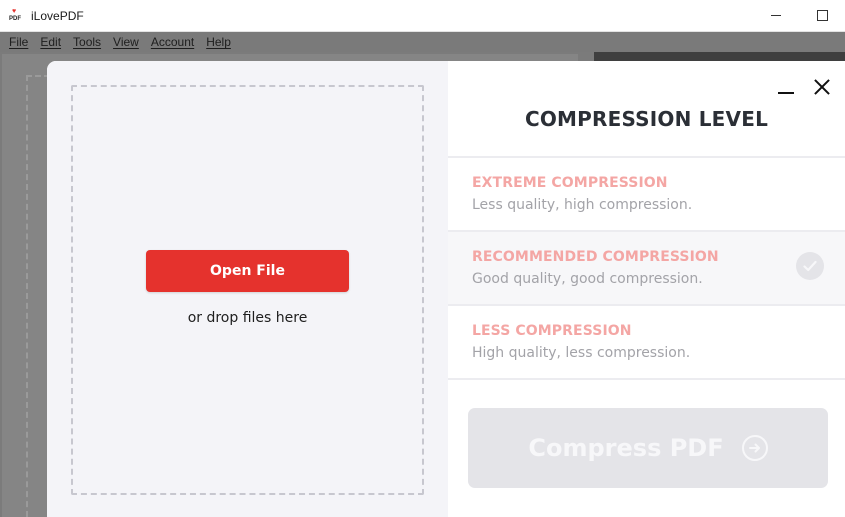 The height and width of the screenshot is (517, 845). Describe the element at coordinates (595, 257) in the screenshot. I see `option-title: RECOMMENDED COMPRESSION` at that location.